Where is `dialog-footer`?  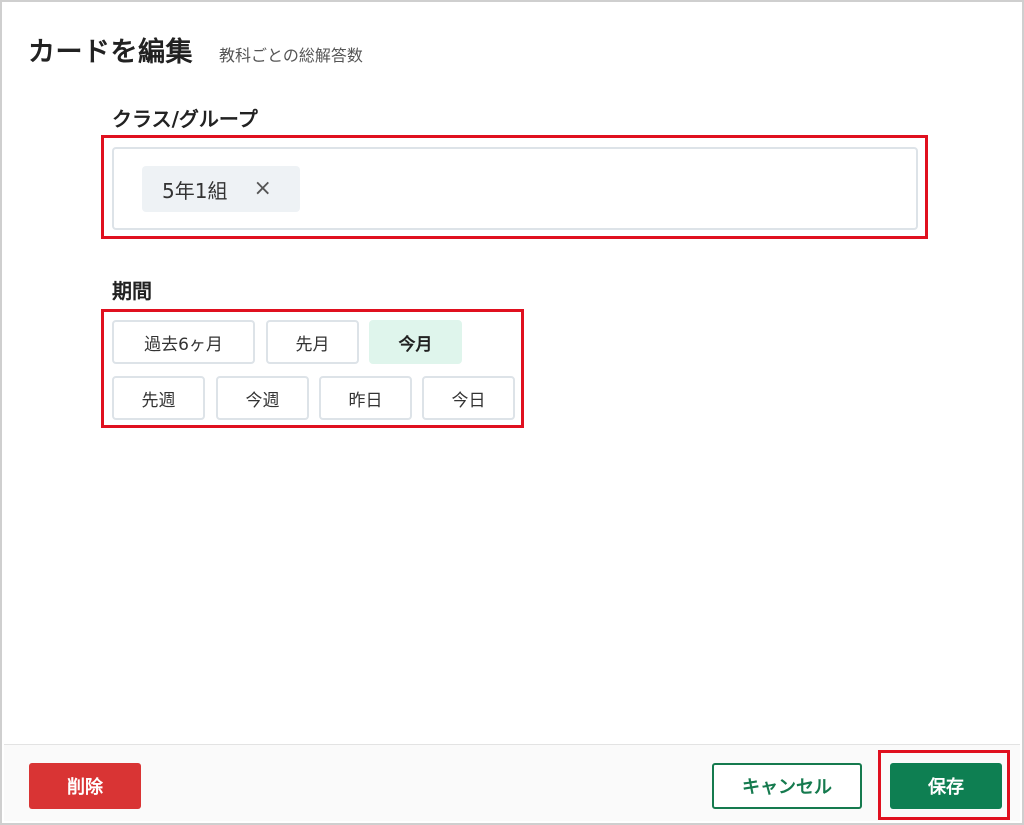
dialog-footer is located at coordinates (512, 783).